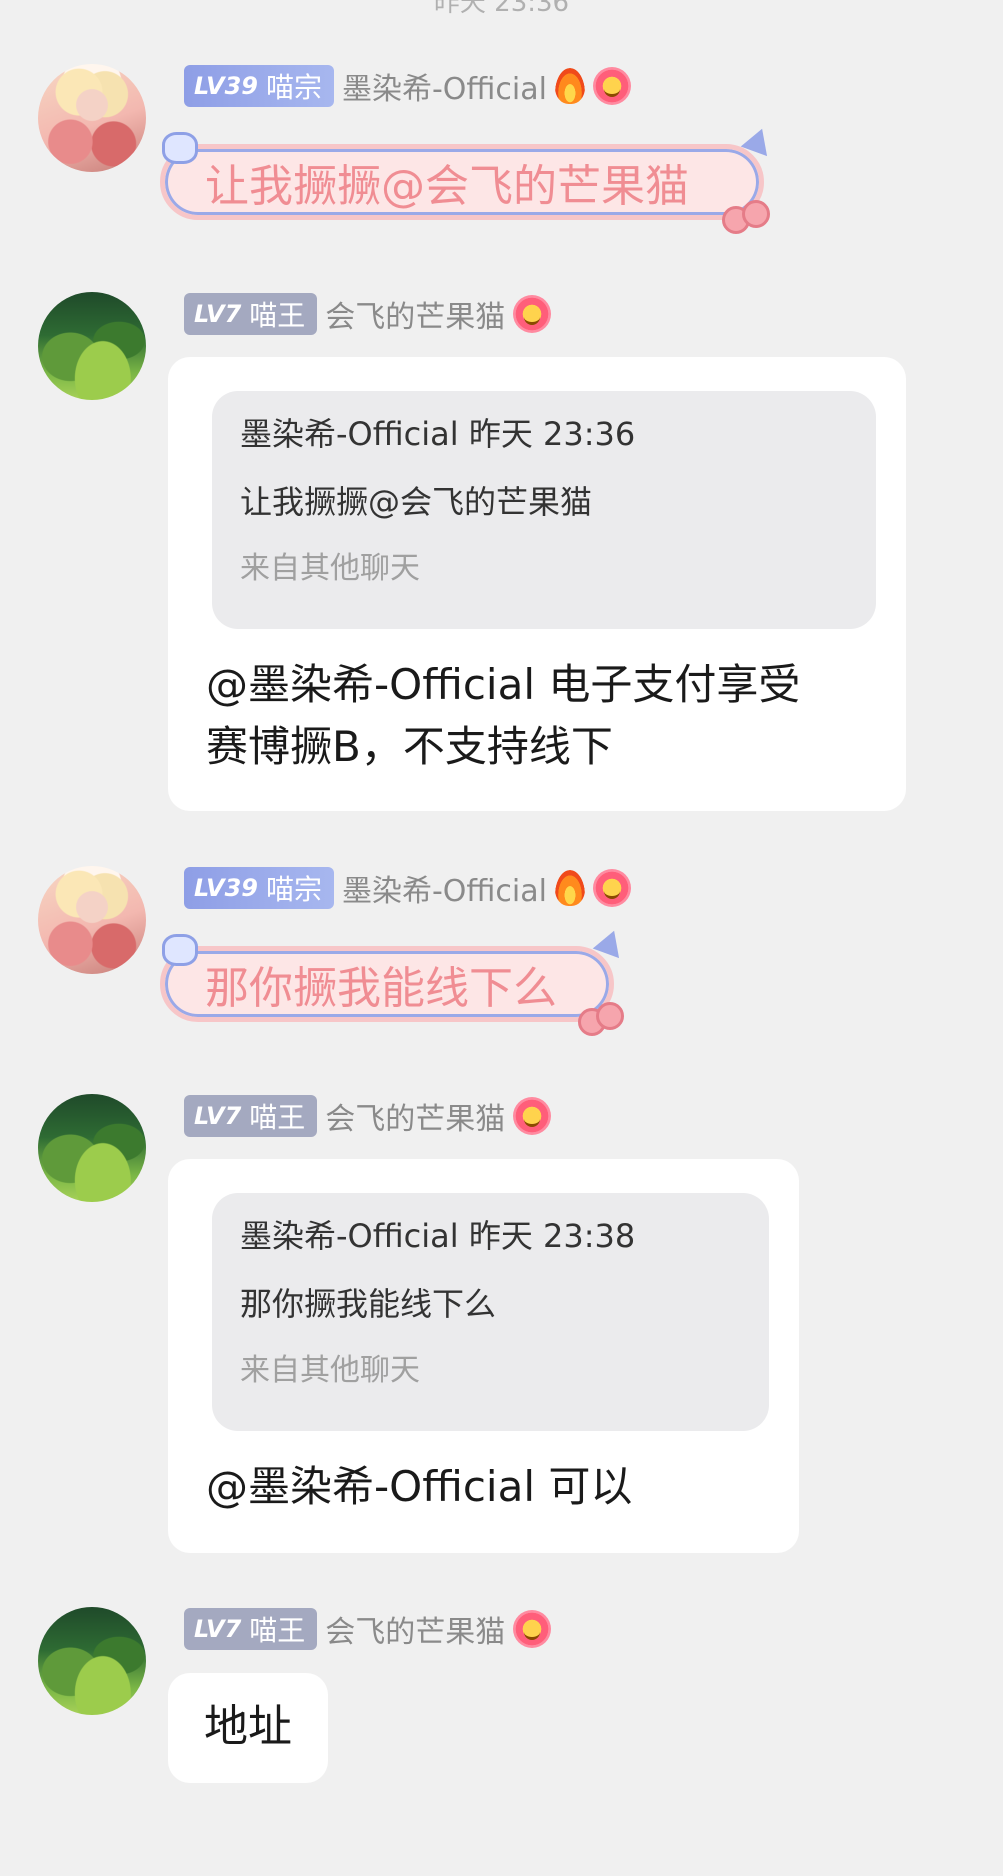  I want to click on quoted-message: 墨染希-Official 昨天 23:38 那你撅我能线下么 来自其他聊天, so click(490, 1312).